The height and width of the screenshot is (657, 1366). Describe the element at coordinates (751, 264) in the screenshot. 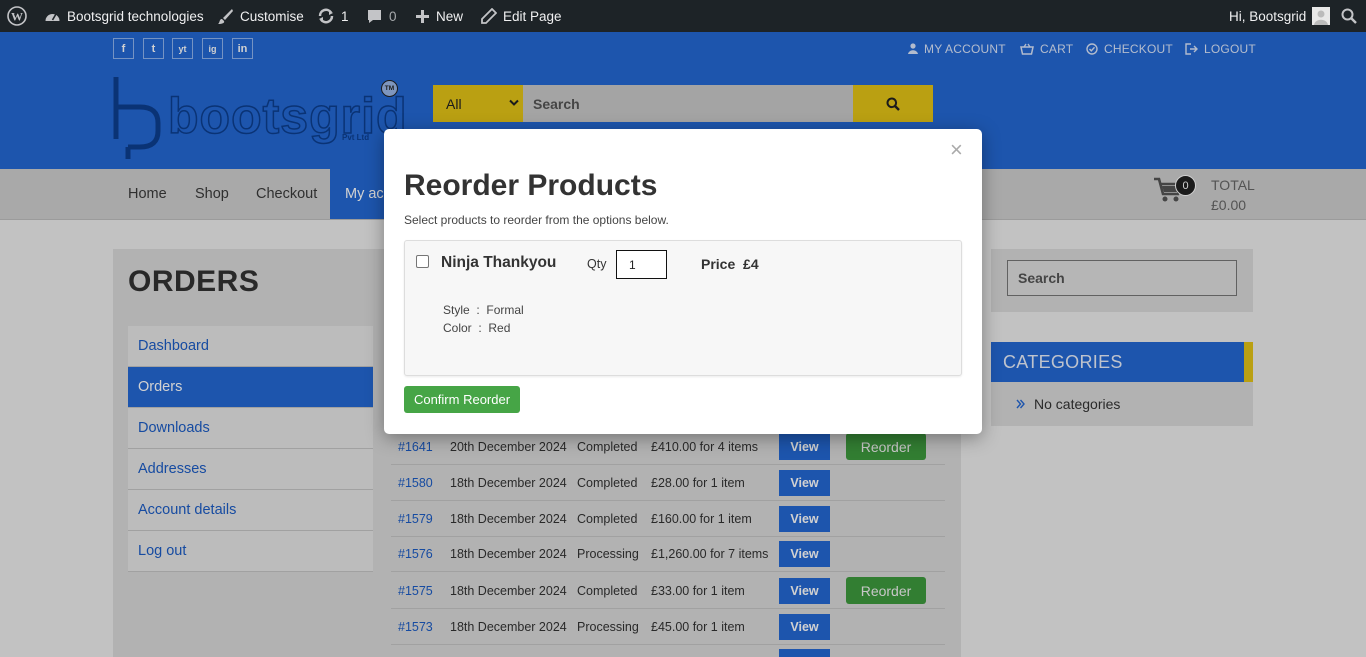

I see `price-value: £4` at that location.